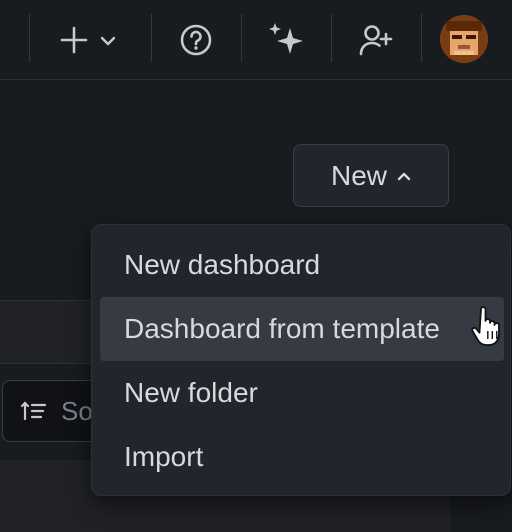 Image resolution: width=512 pixels, height=532 pixels. Describe the element at coordinates (485, 326) in the screenshot. I see `hand-cursor-icon` at that location.